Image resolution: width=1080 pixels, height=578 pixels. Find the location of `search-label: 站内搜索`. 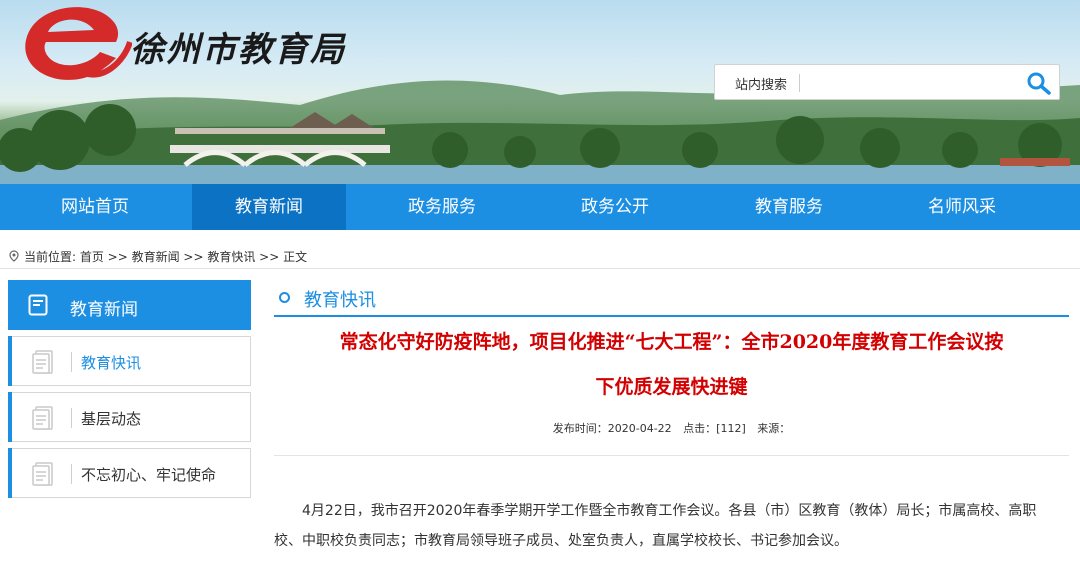

search-label: 站内搜索 is located at coordinates (761, 85).